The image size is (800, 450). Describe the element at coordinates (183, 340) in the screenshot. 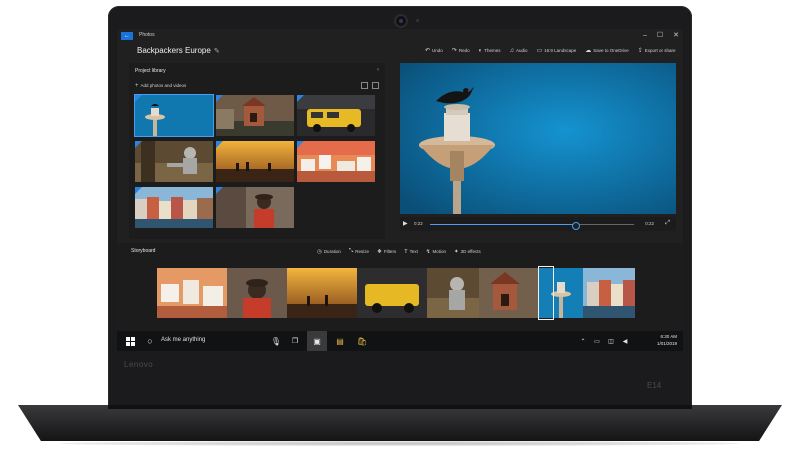

I see `search-box: Ask me anything` at that location.